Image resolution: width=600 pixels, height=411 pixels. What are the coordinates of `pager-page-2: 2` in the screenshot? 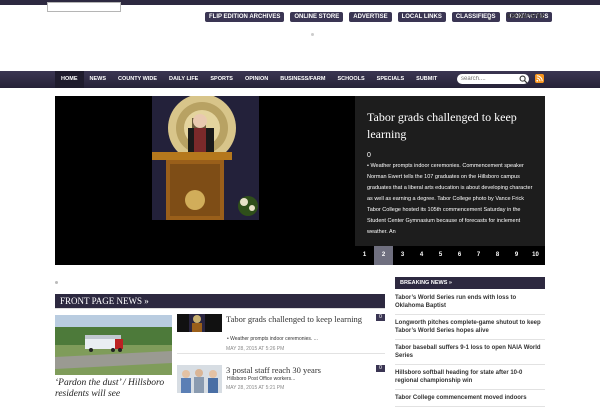 It's located at (383, 255).